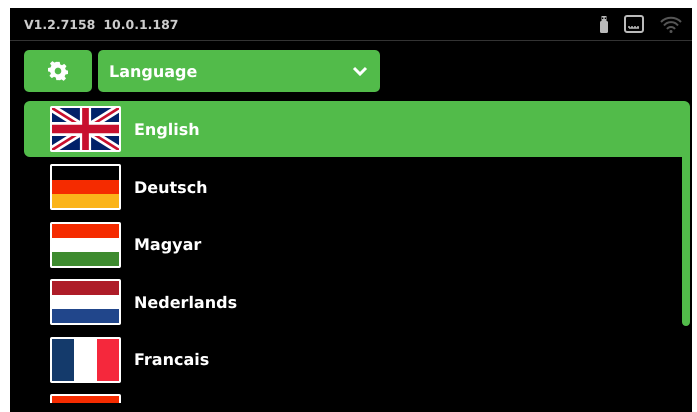 This screenshot has width=697, height=412. Describe the element at coordinates (140, 24) in the screenshot. I see `ip-address-text: 10.0.1.187` at that location.